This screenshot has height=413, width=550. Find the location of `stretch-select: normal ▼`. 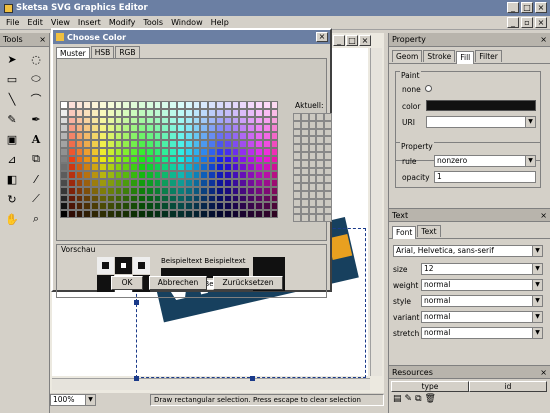

stretch-select: normal ▼ is located at coordinates (482, 333).